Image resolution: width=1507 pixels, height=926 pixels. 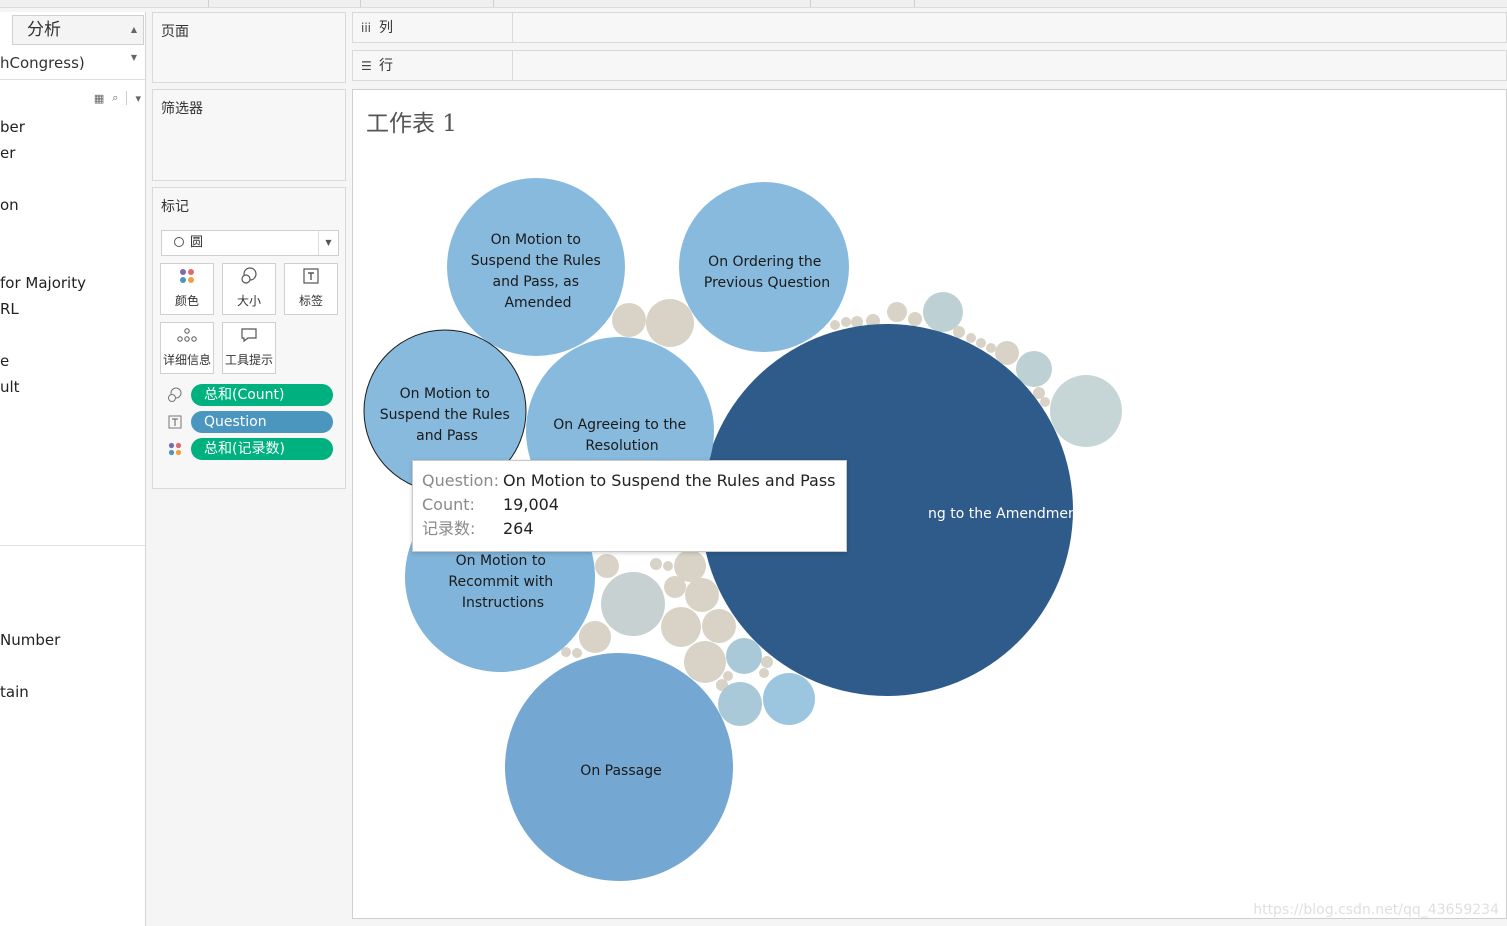 What do you see at coordinates (502, 582) in the screenshot?
I see `bubble-label: On Motion to Recommit with Instructions` at bounding box center [502, 582].